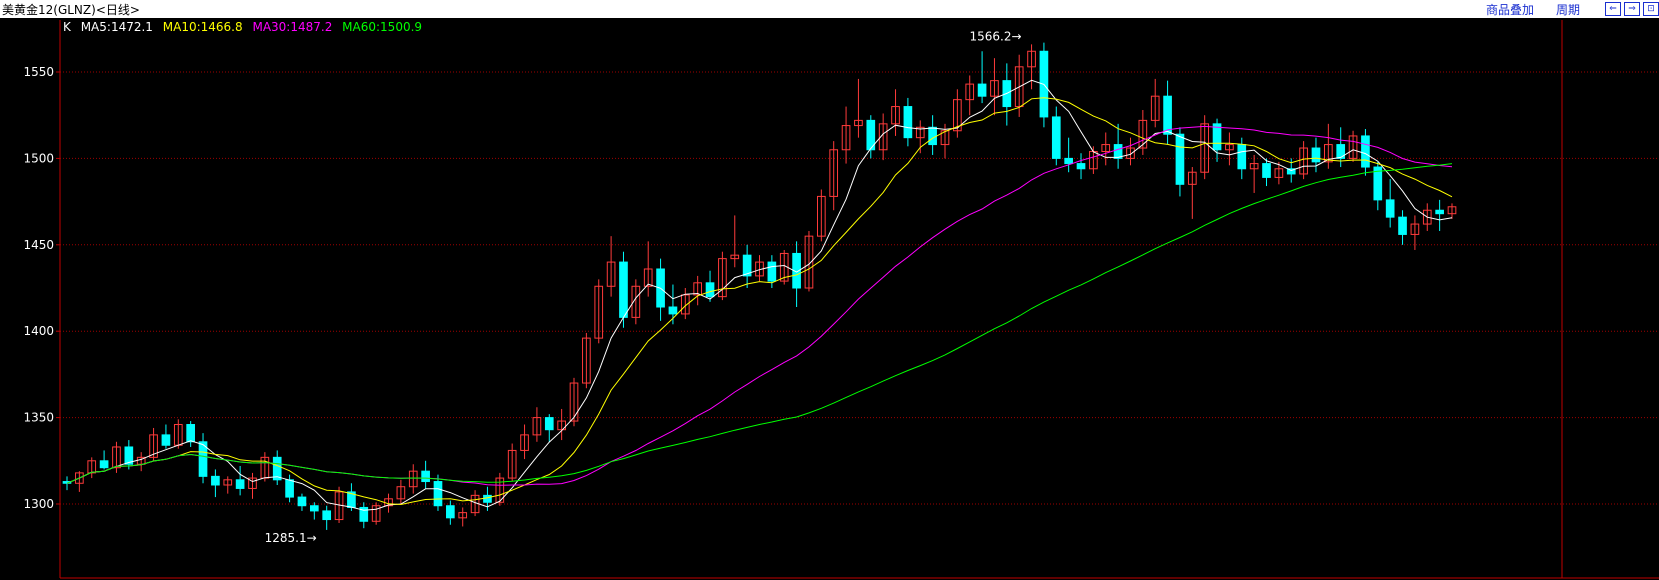 The height and width of the screenshot is (580, 1659). Describe the element at coordinates (1613, 9) in the screenshot. I see `scroll-left-button: ⇐` at that location.